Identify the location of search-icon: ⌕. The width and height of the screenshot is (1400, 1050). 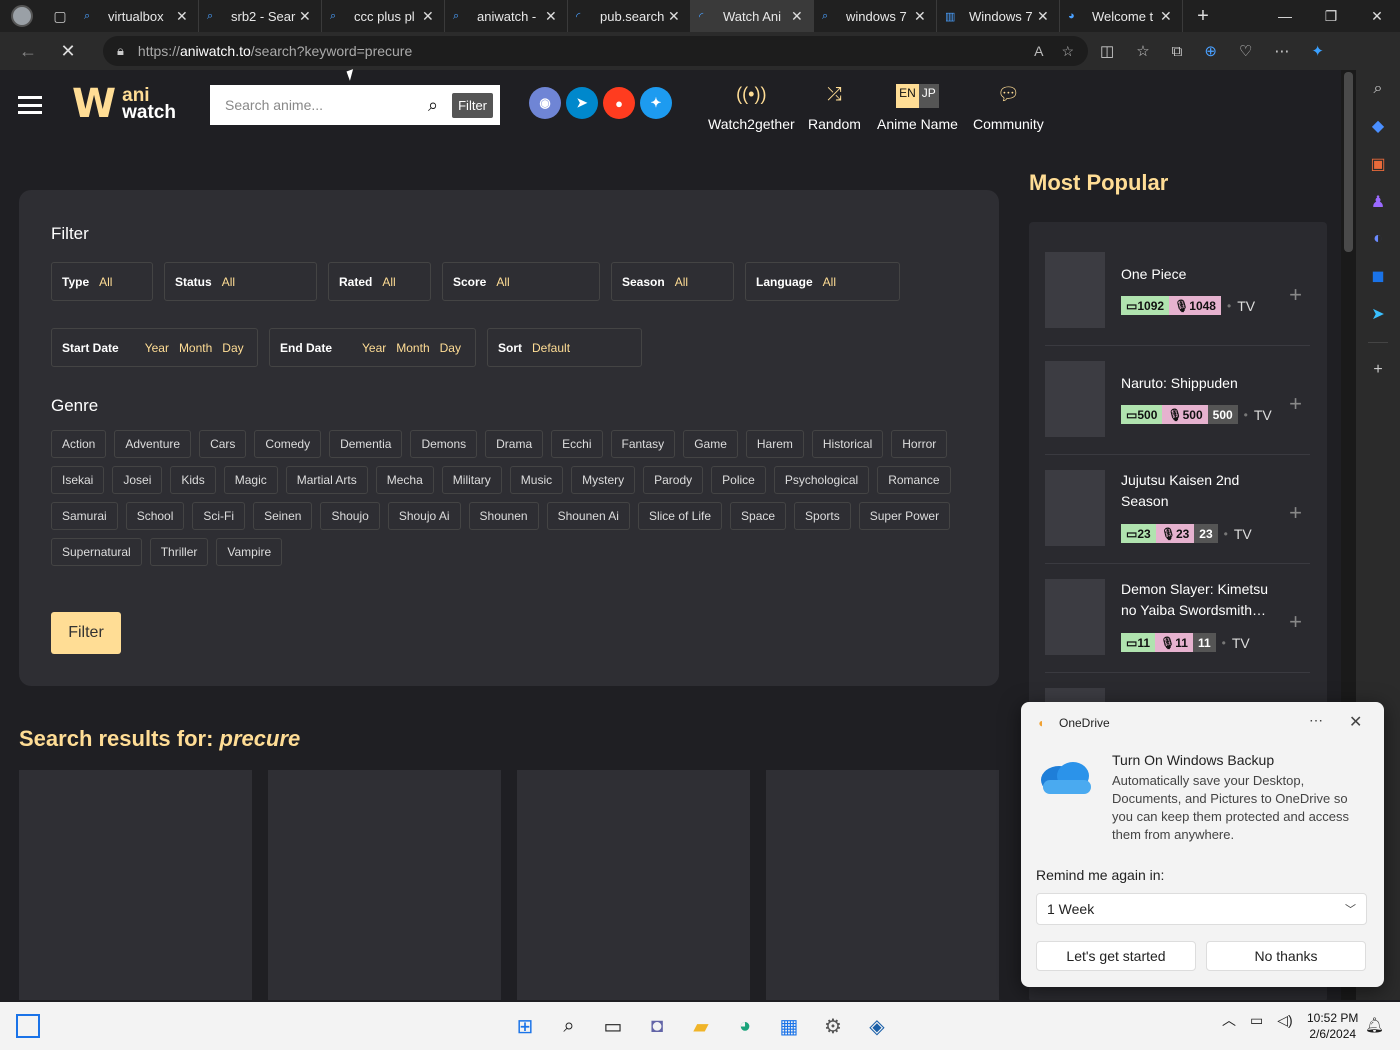
(569, 1026).